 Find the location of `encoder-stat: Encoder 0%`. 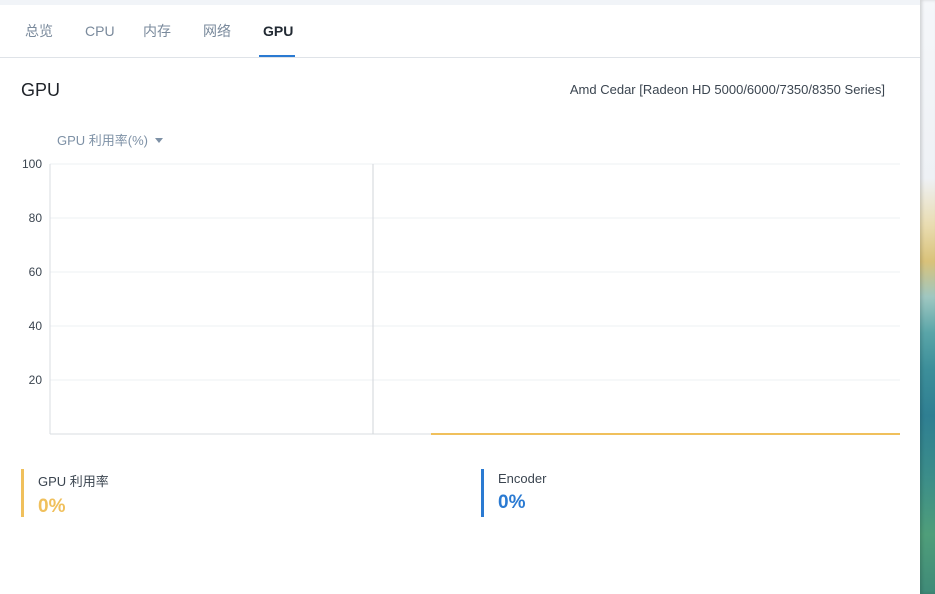

encoder-stat: Encoder 0% is located at coordinates (513, 493).